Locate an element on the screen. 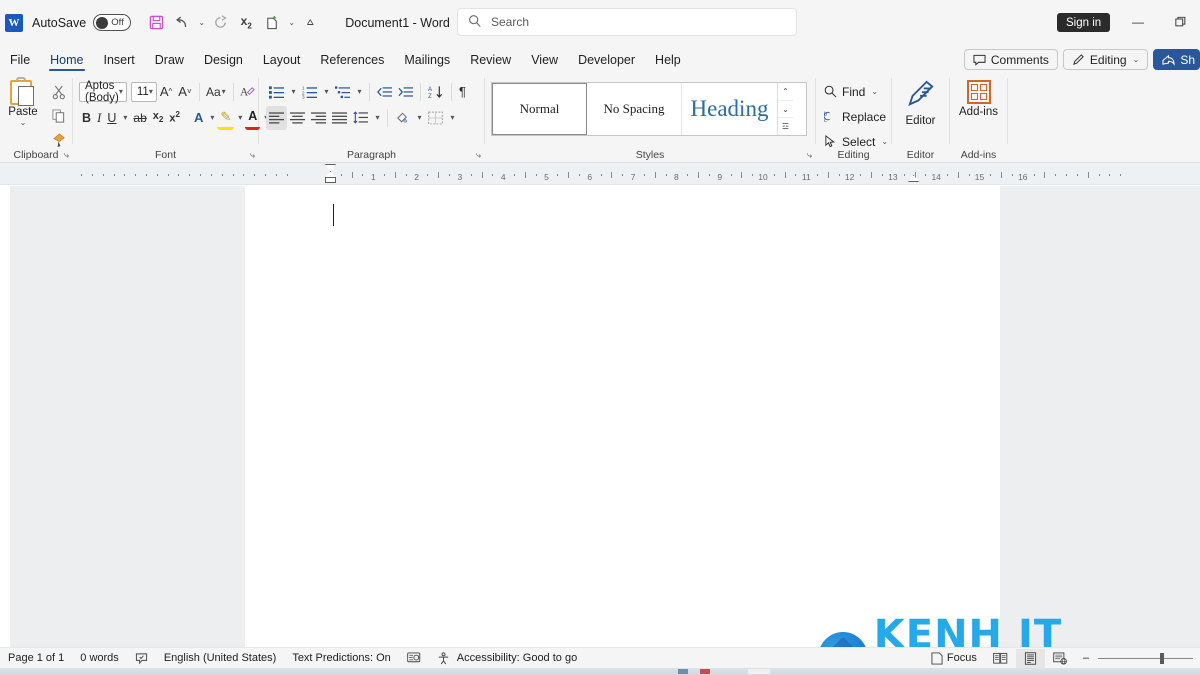  copy-icon is located at coordinates (59, 116).